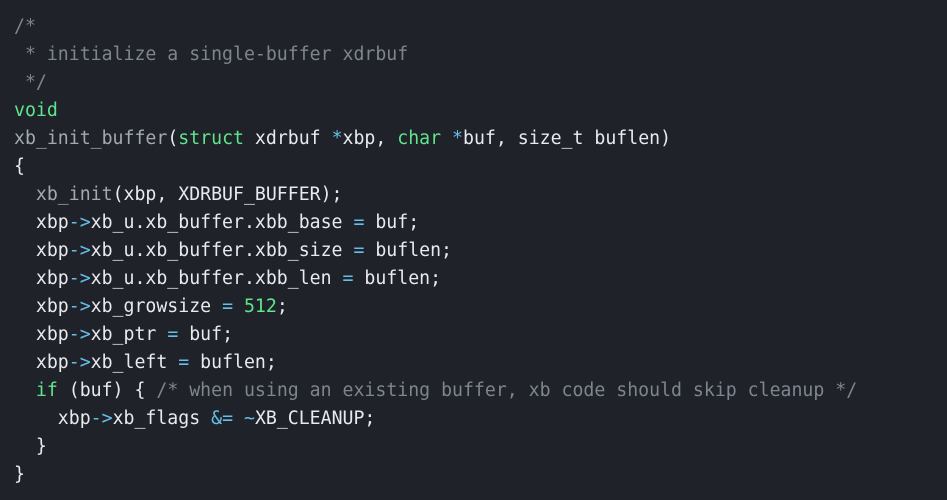 The image size is (947, 500). I want to click on code-comment: /*, so click(25, 26).